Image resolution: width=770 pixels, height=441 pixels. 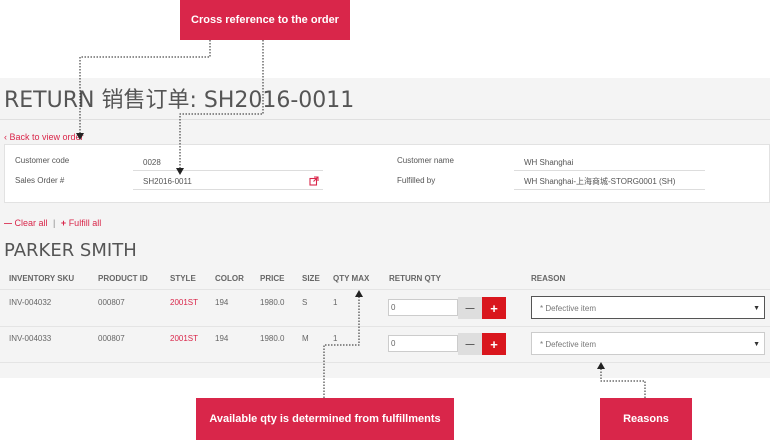 I want to click on callout-cross-reference: Cross reference to the order, so click(x=265, y=20).